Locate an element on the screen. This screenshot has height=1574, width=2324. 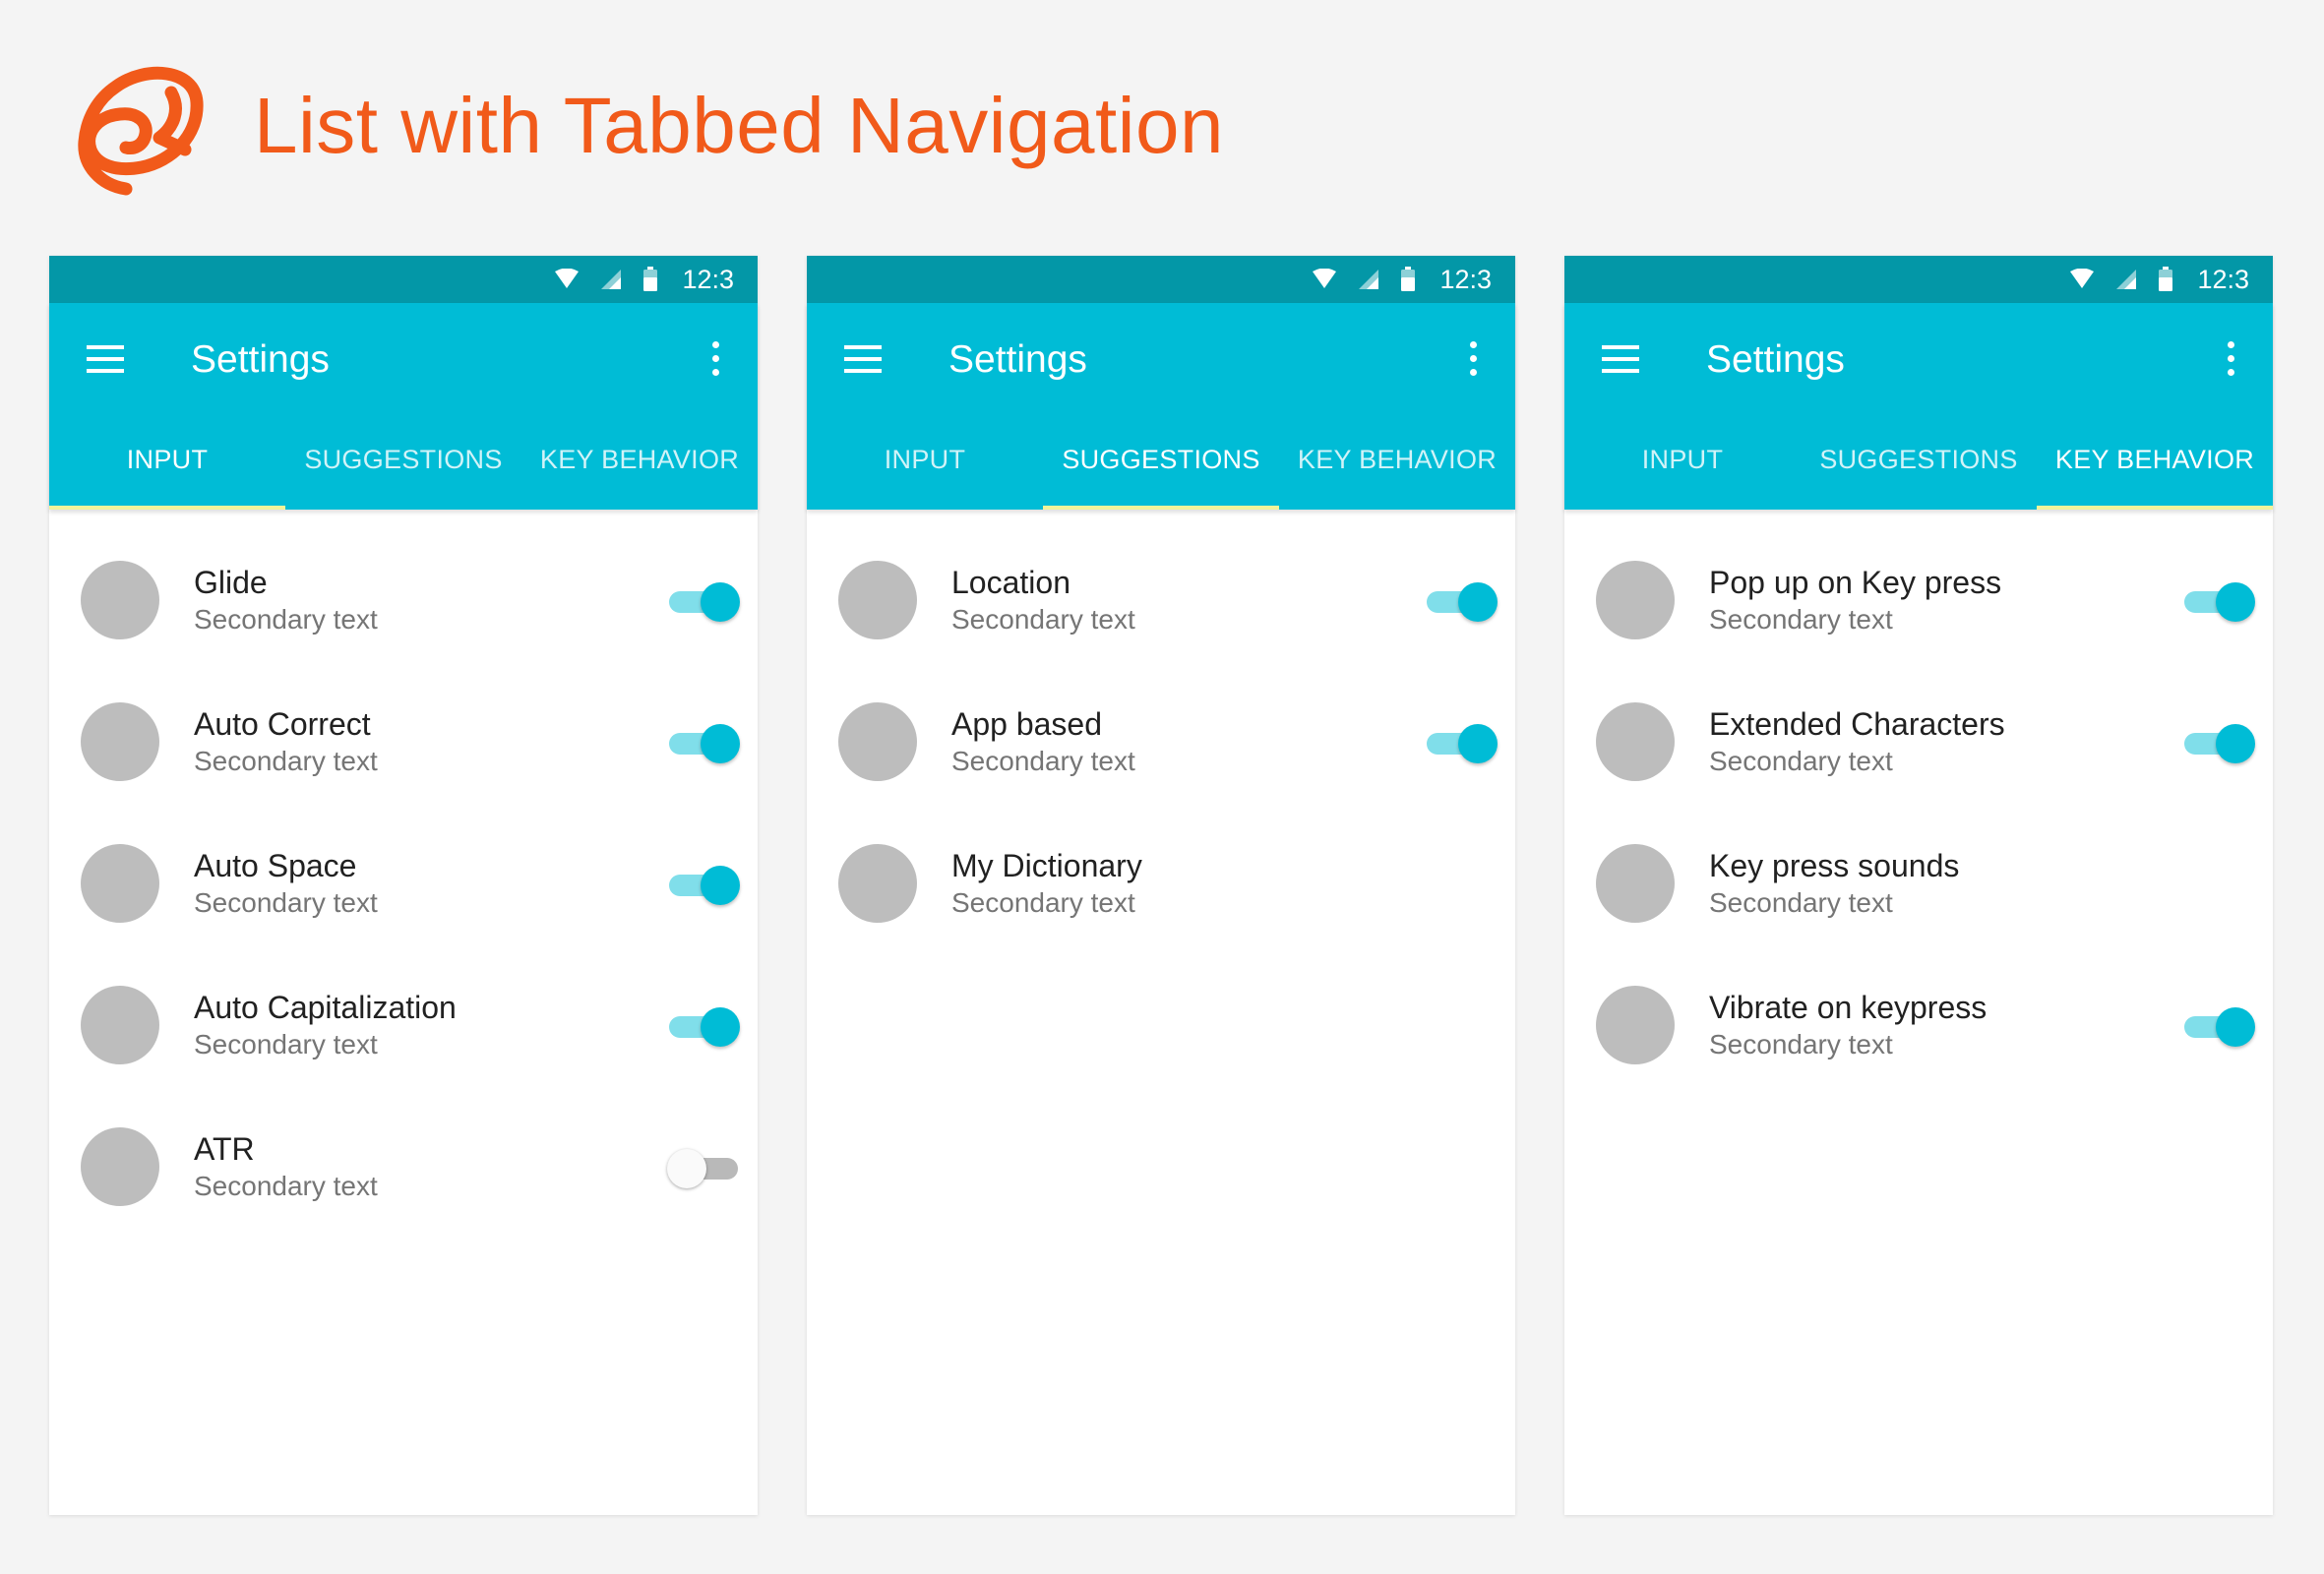
list-item: Auto Capitalization Secondary text is located at coordinates (403, 1025).